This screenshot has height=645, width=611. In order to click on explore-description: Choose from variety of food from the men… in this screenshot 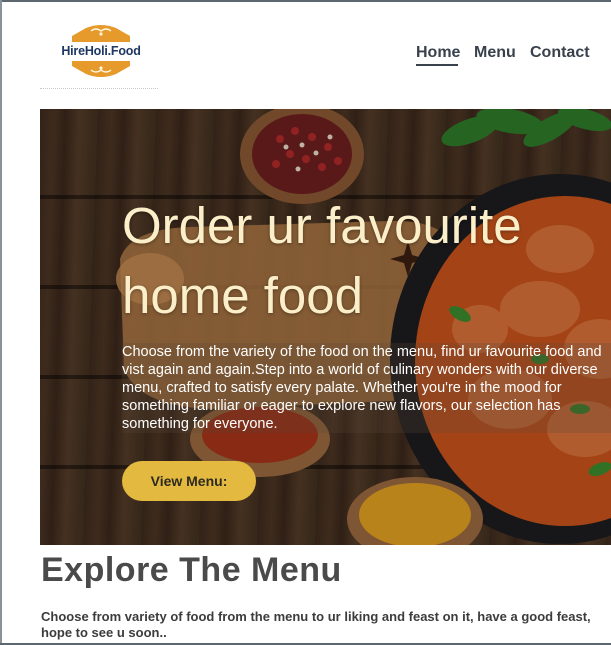, I will do `click(316, 624)`.